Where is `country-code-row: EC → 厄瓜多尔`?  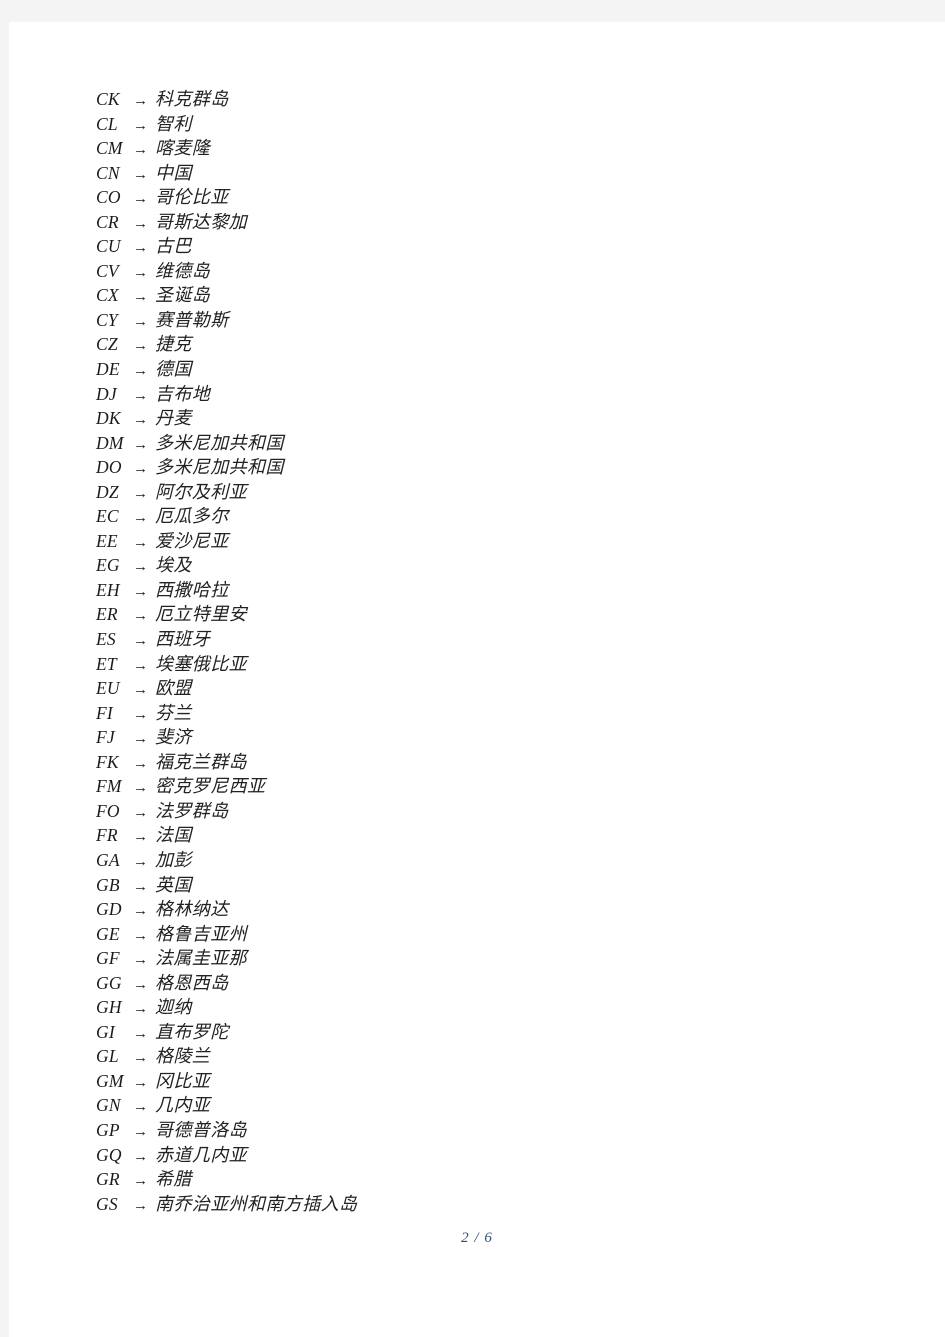
country-code-row: EC → 厄瓜多尔 is located at coordinates (496, 514).